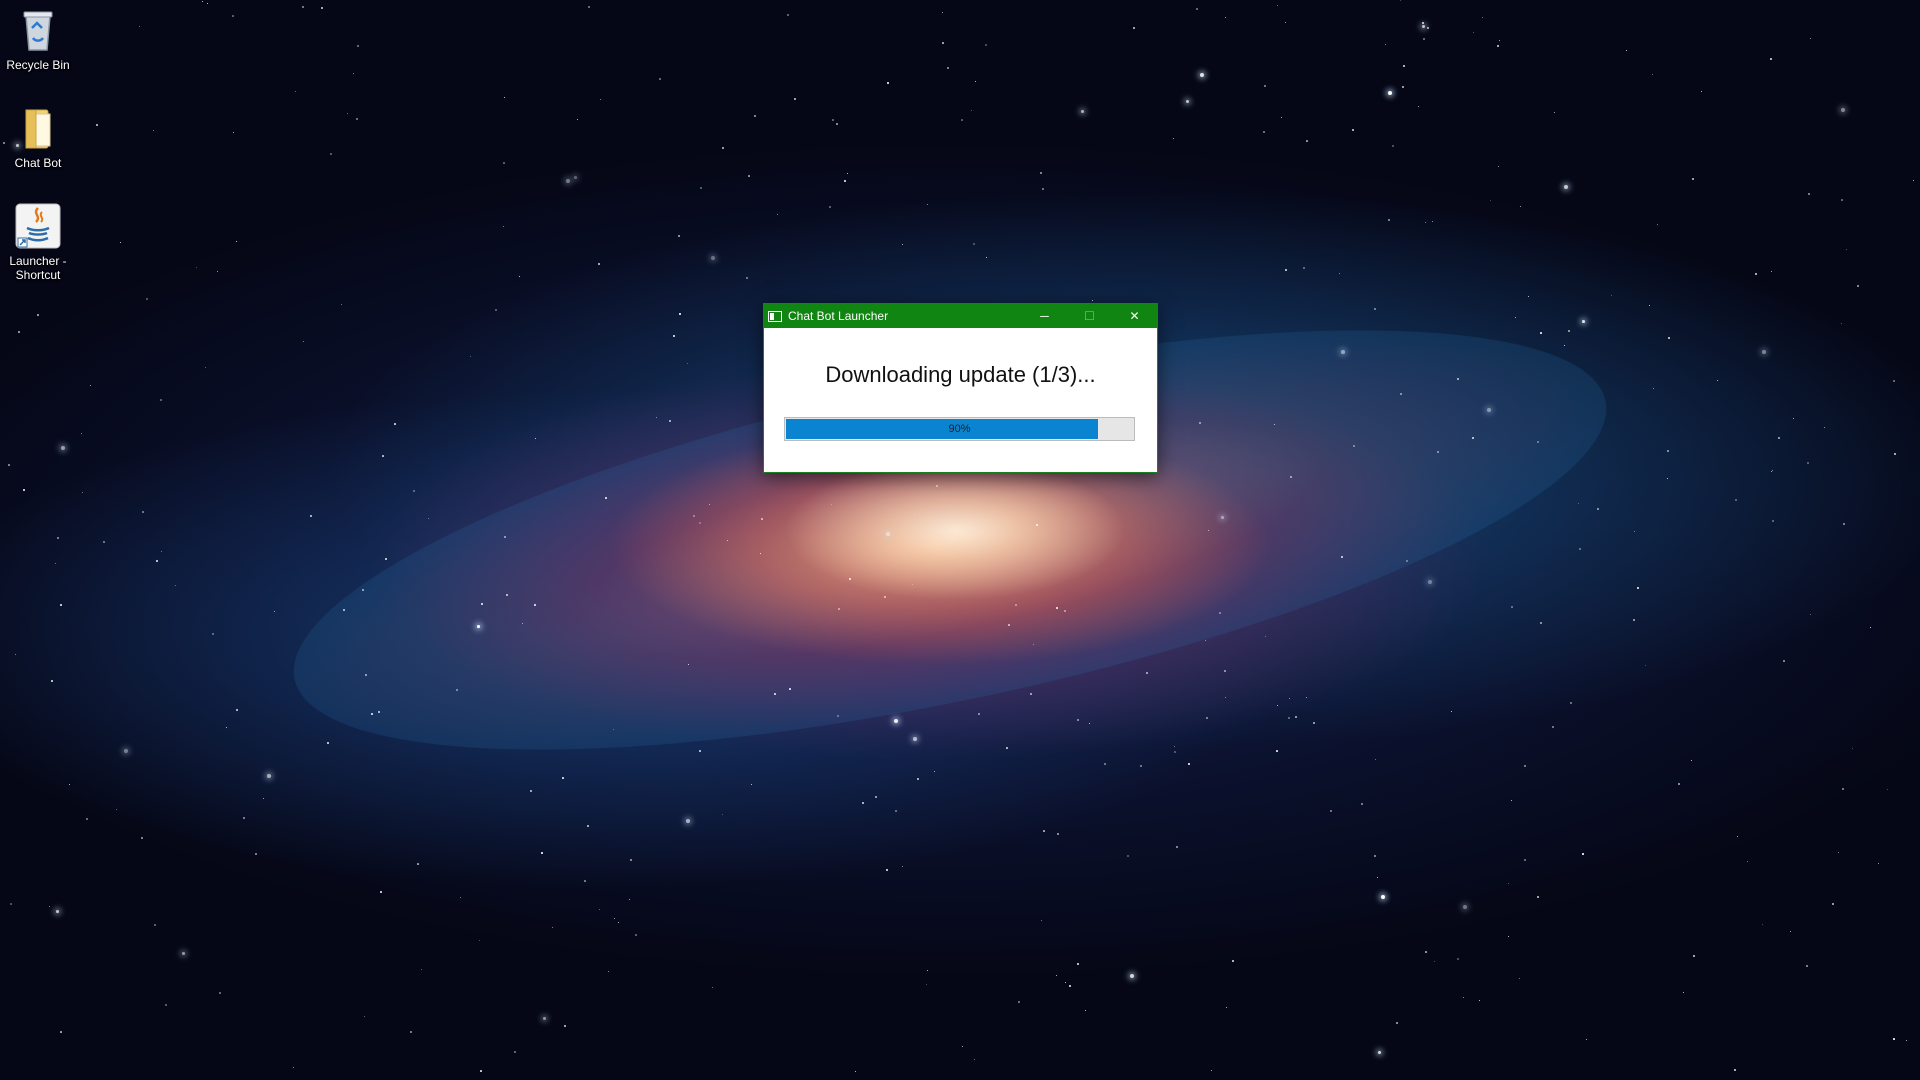 The width and height of the screenshot is (1920, 1080). I want to click on window-titlebar: Chat Bot Launcher ─ ☐ ✕, so click(960, 316).